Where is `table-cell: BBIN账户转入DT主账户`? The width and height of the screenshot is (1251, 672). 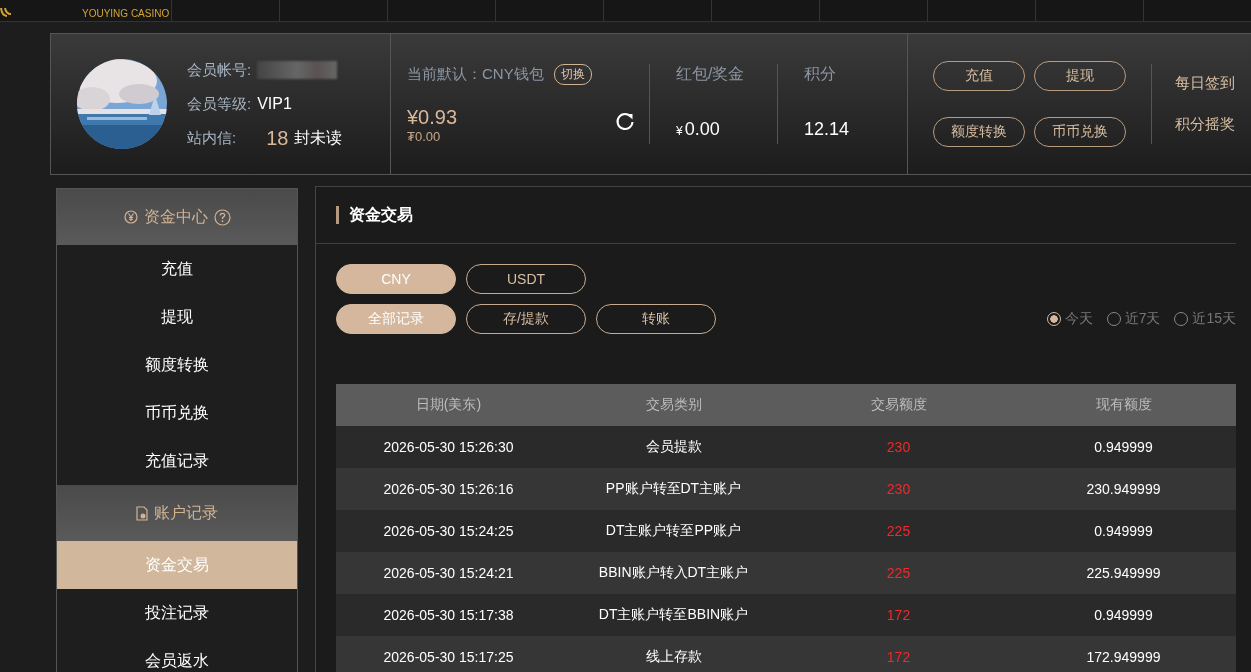
table-cell: BBIN账户转入DT主账户 is located at coordinates (673, 573).